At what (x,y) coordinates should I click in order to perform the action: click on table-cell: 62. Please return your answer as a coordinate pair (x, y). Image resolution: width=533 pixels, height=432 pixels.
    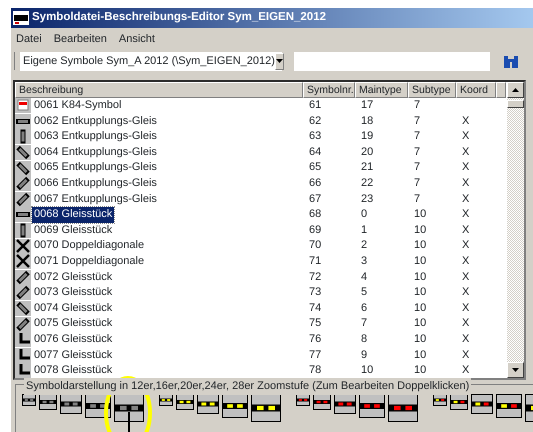
    Looking at the image, I should click on (315, 120).